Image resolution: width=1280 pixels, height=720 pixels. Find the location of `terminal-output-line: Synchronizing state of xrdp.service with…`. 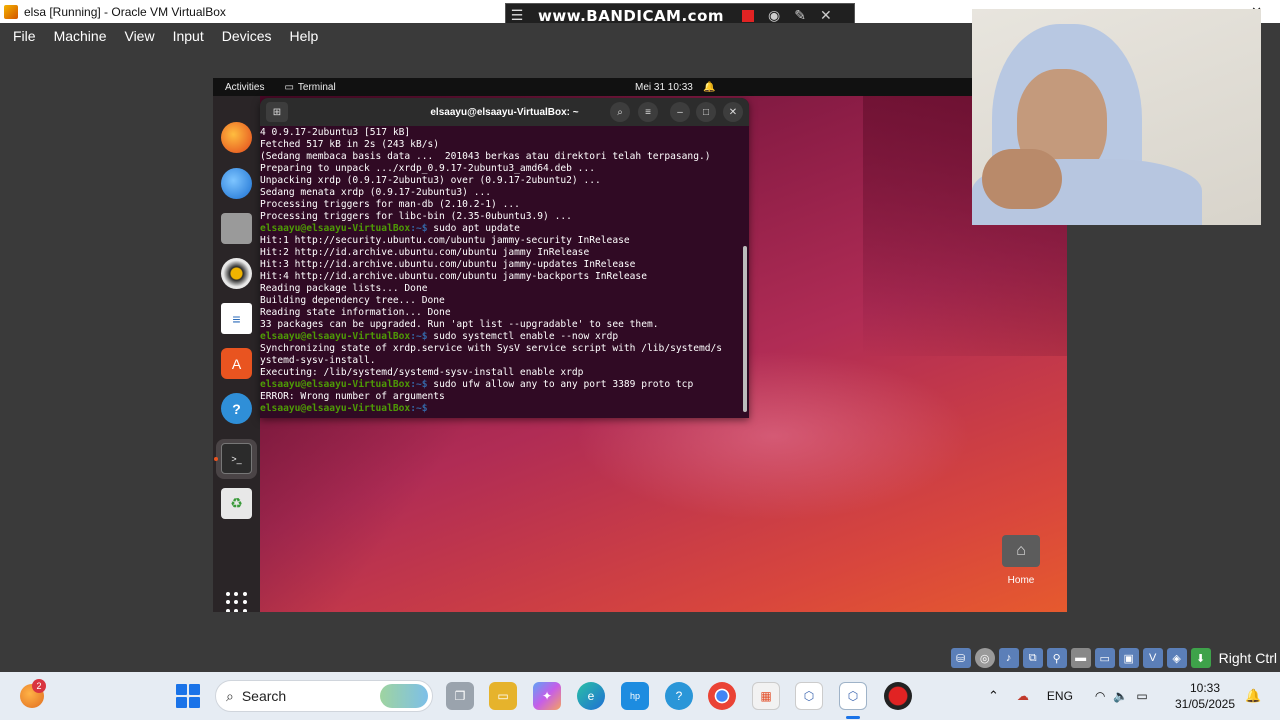

terminal-output-line: Synchronizing state of xrdp.service with… is located at coordinates (491, 348).